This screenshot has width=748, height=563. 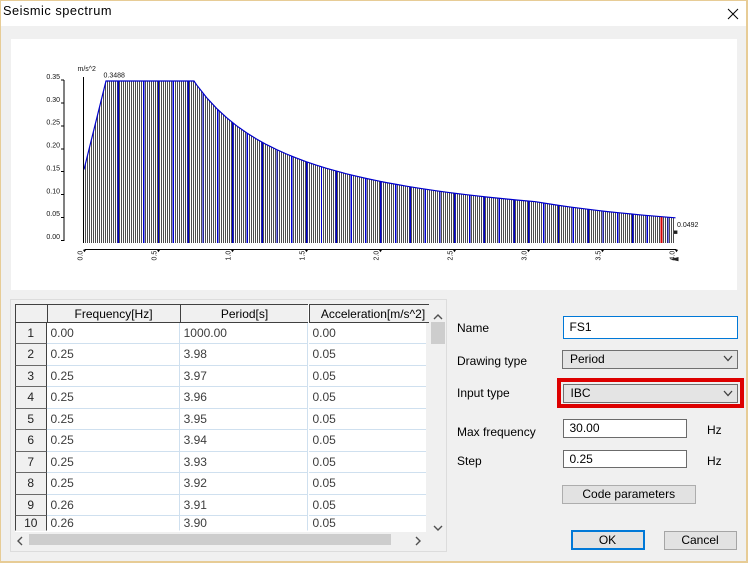 What do you see at coordinates (228, 256) in the screenshot?
I see `svg-text: 1.0` at bounding box center [228, 256].